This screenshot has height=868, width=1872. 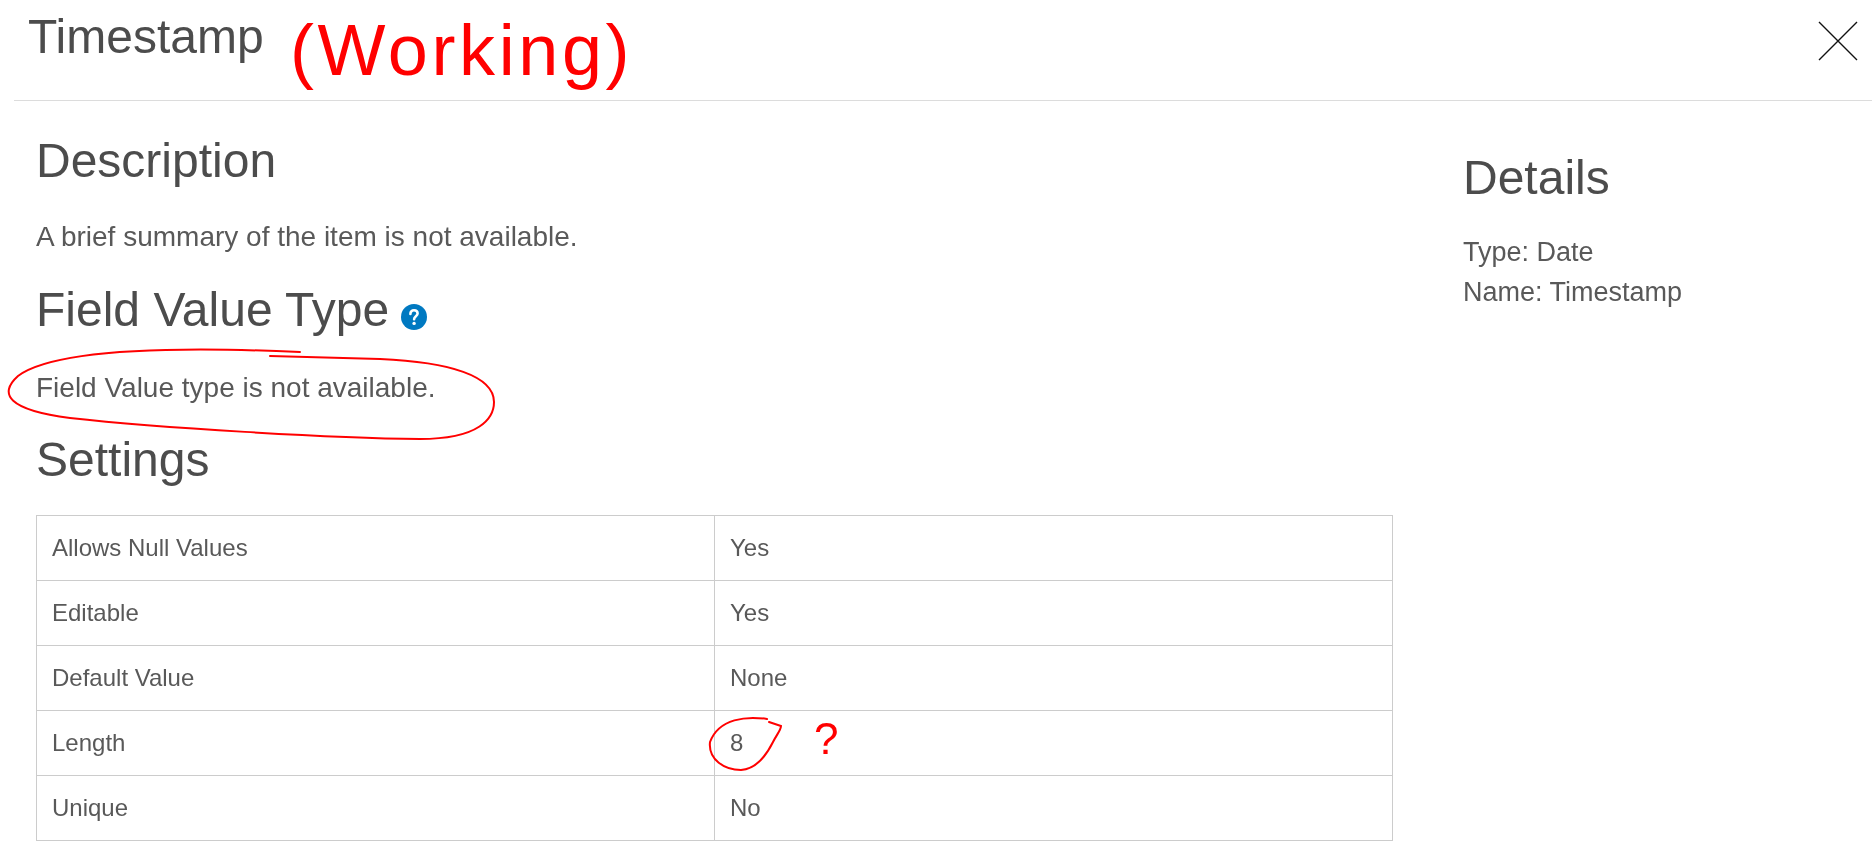 What do you see at coordinates (376, 548) in the screenshot?
I see `table-cell: Allows Null Values` at bounding box center [376, 548].